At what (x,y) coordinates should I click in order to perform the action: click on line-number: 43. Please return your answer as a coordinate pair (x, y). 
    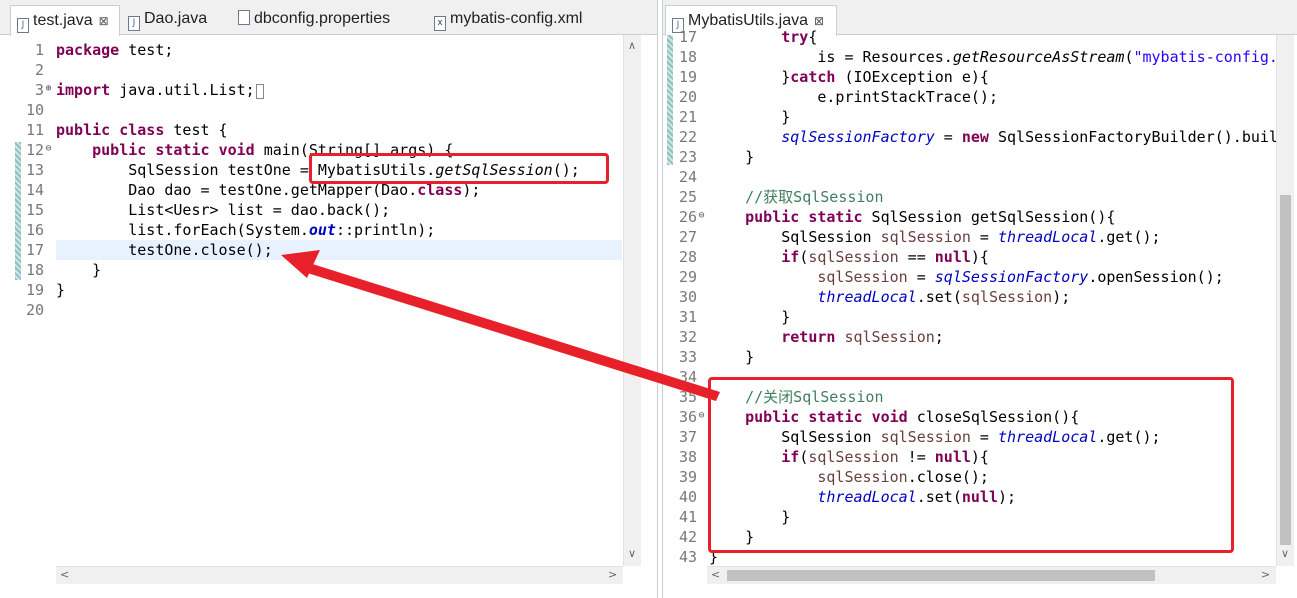
    Looking at the image, I should click on (687, 557).